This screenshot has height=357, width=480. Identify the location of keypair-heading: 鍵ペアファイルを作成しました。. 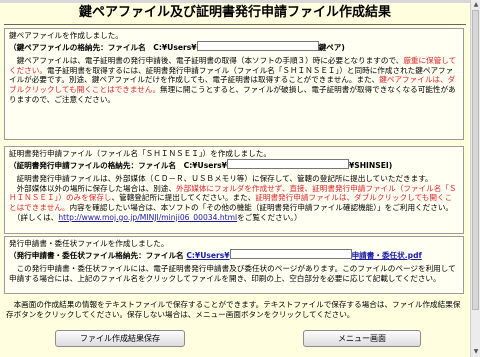
(66, 35).